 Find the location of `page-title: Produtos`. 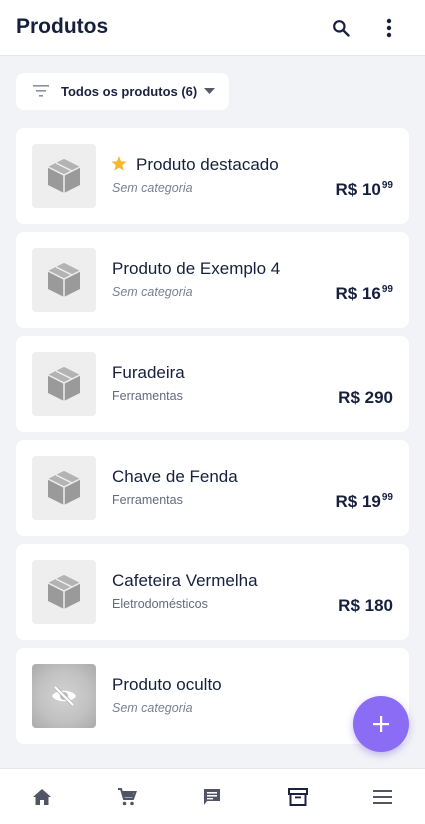

page-title: Produtos is located at coordinates (62, 26).